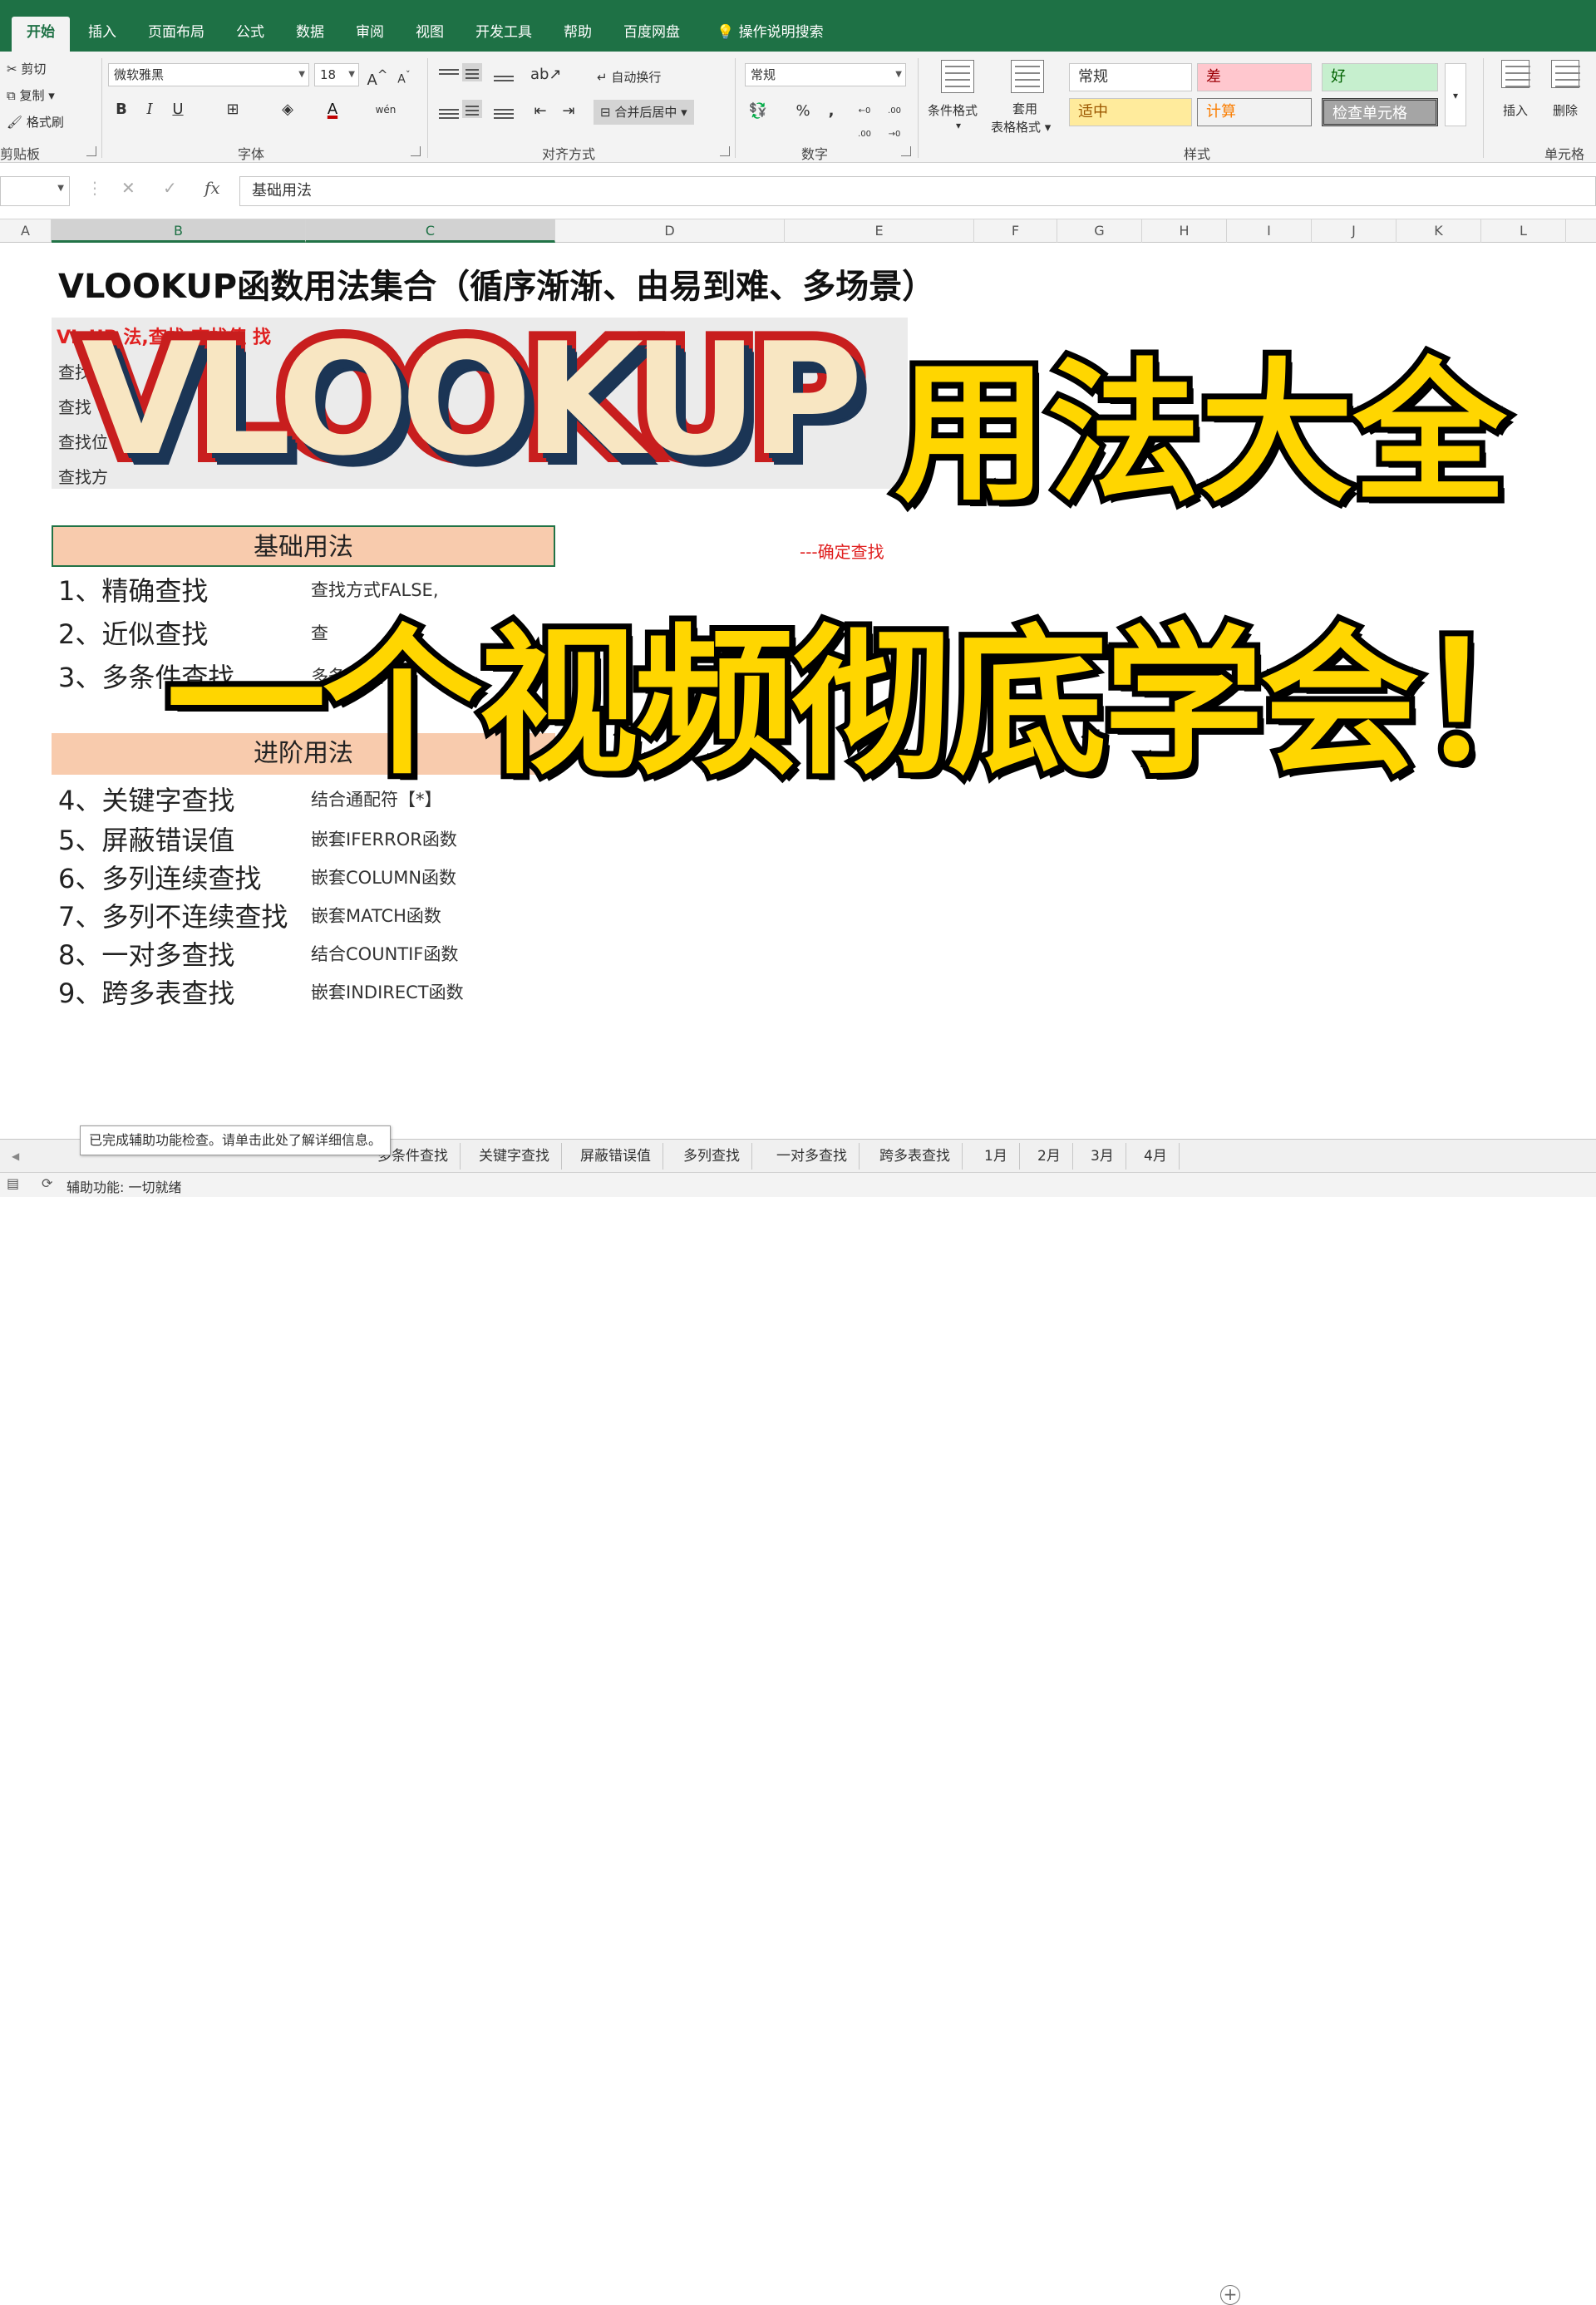 Image resolution: width=1596 pixels, height=2305 pixels. I want to click on column-header-i: I, so click(1269, 231).